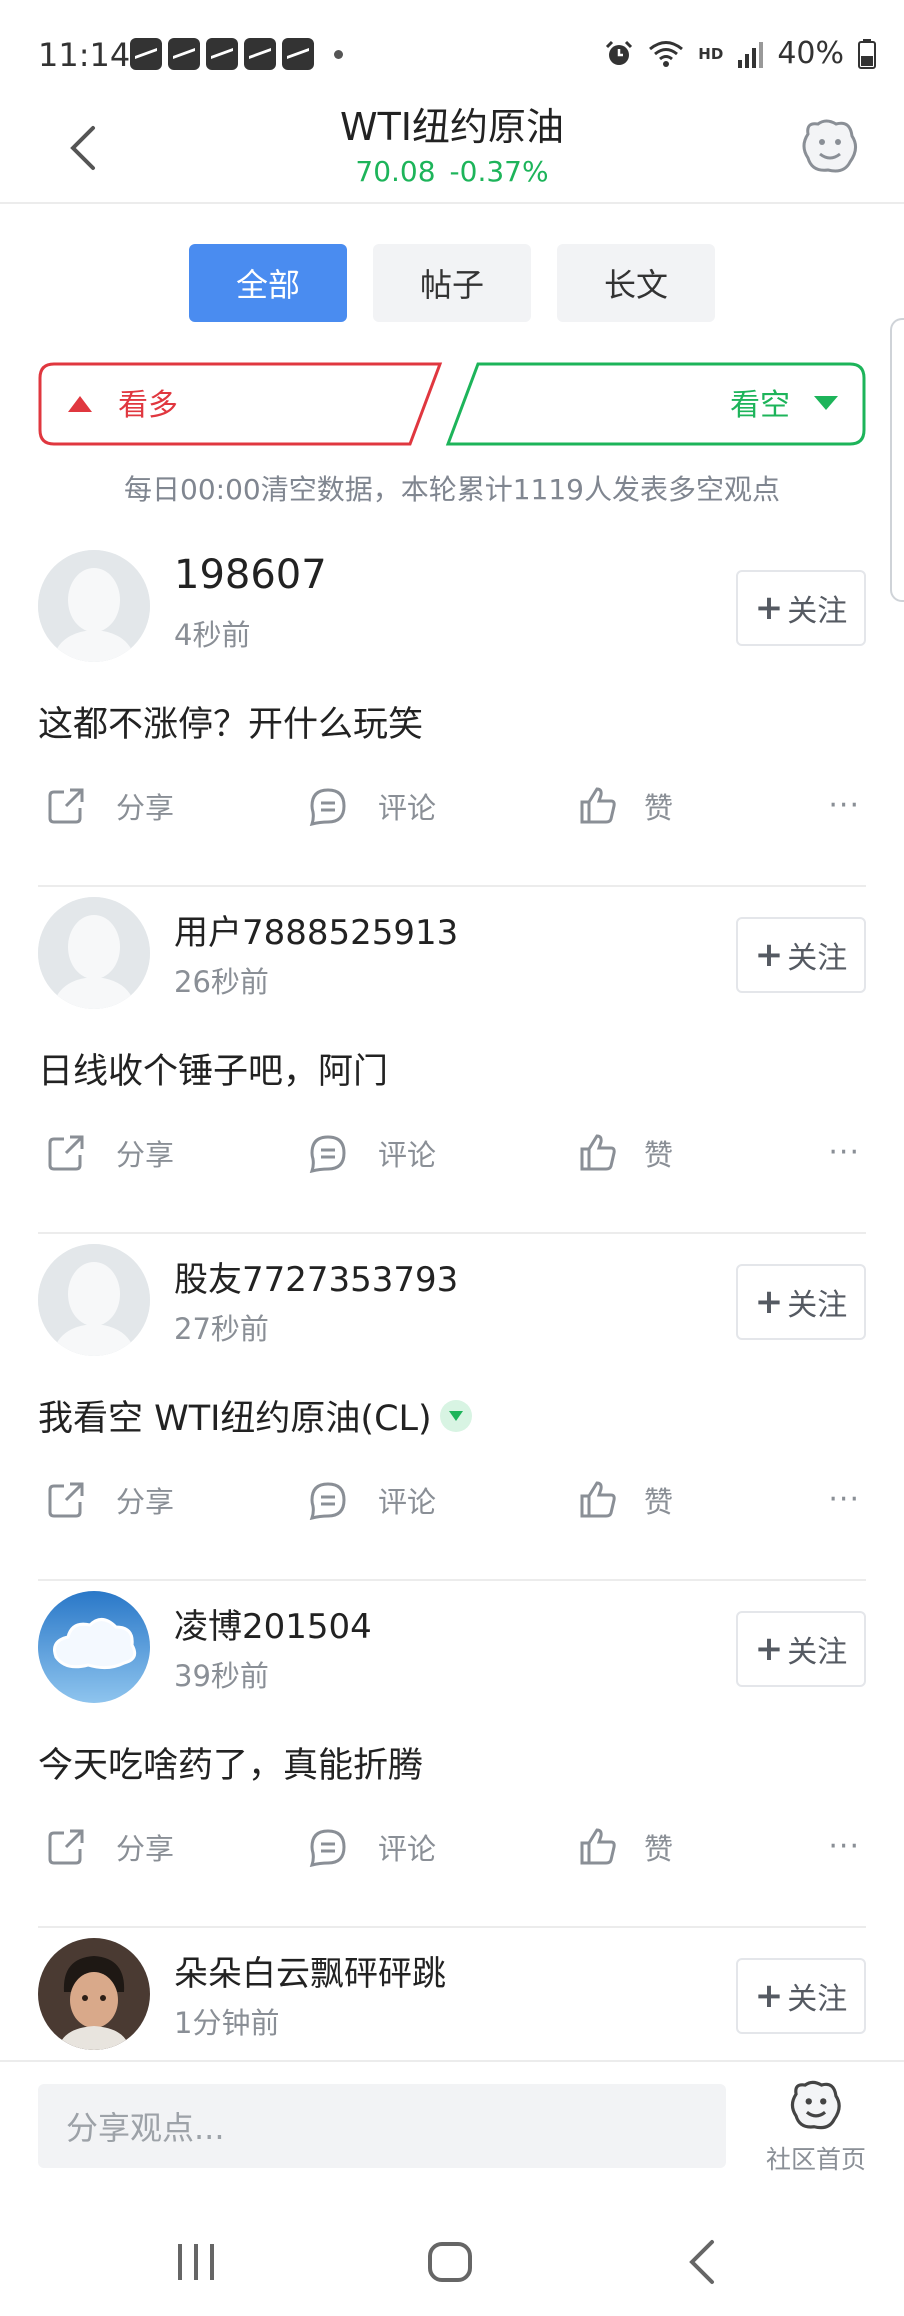 The height and width of the screenshot is (2316, 904). I want to click on username: 凌博201504, so click(273, 1623).